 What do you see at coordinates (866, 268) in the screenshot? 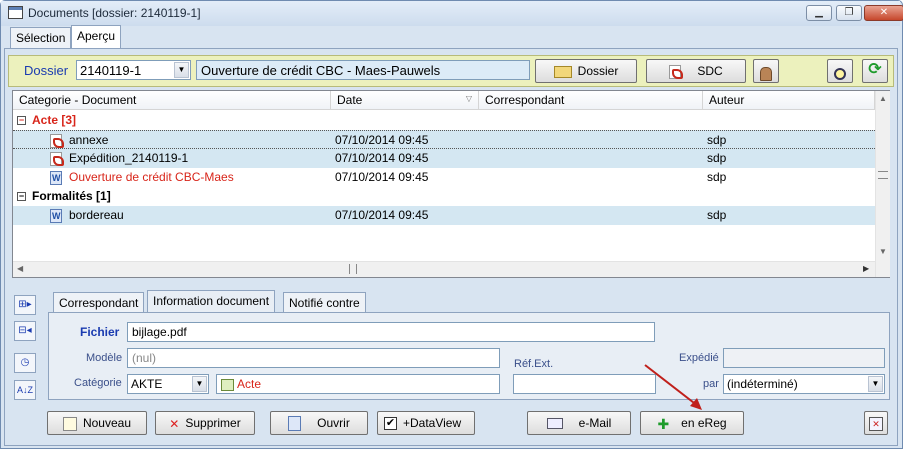
I see `scroll-right-icon: ▶` at bounding box center [866, 268].